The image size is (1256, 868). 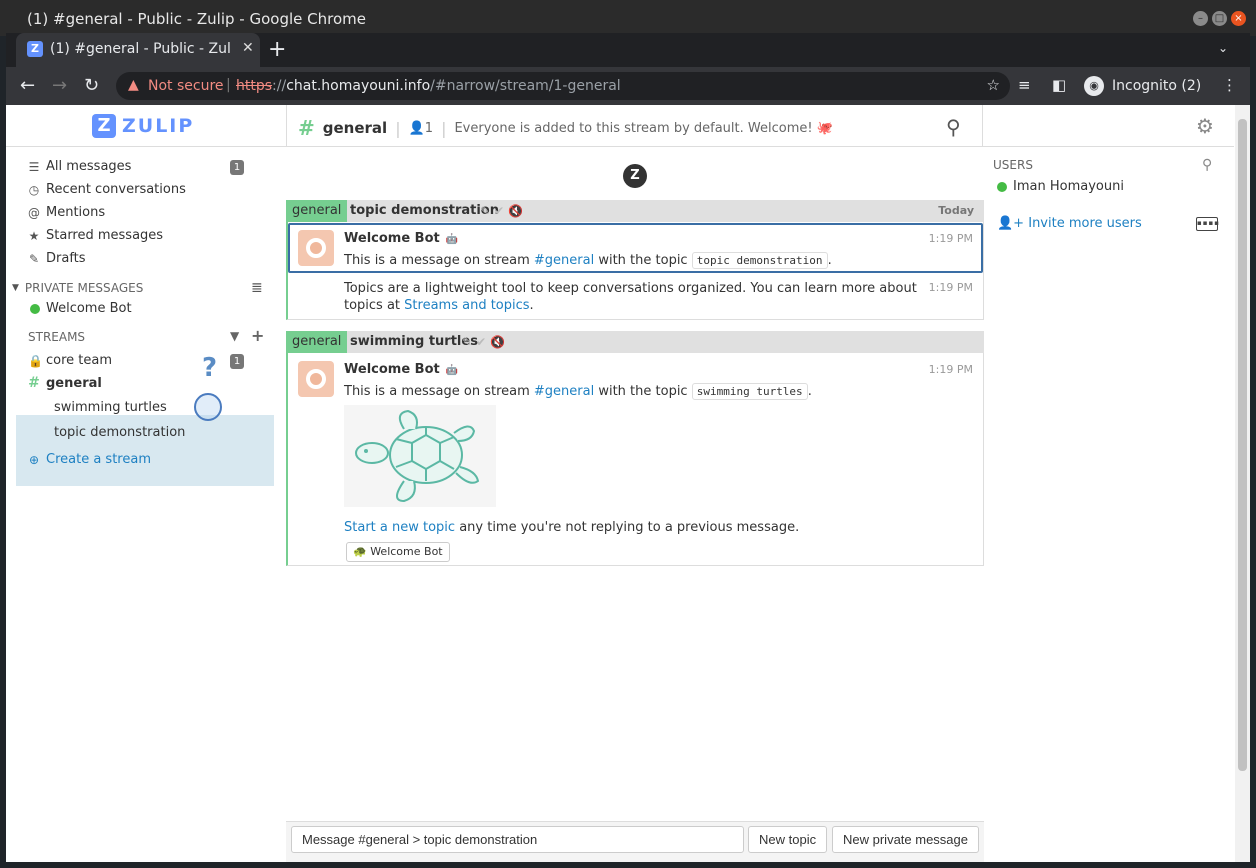 I want to click on topic-code: swimming turtles, so click(x=749, y=391).